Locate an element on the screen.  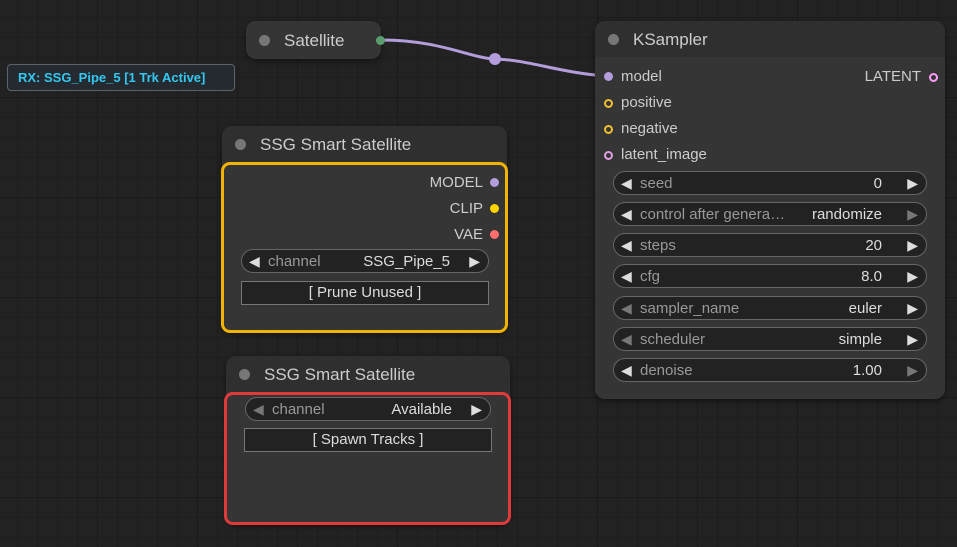
widget-value: simple is located at coordinates (860, 339).